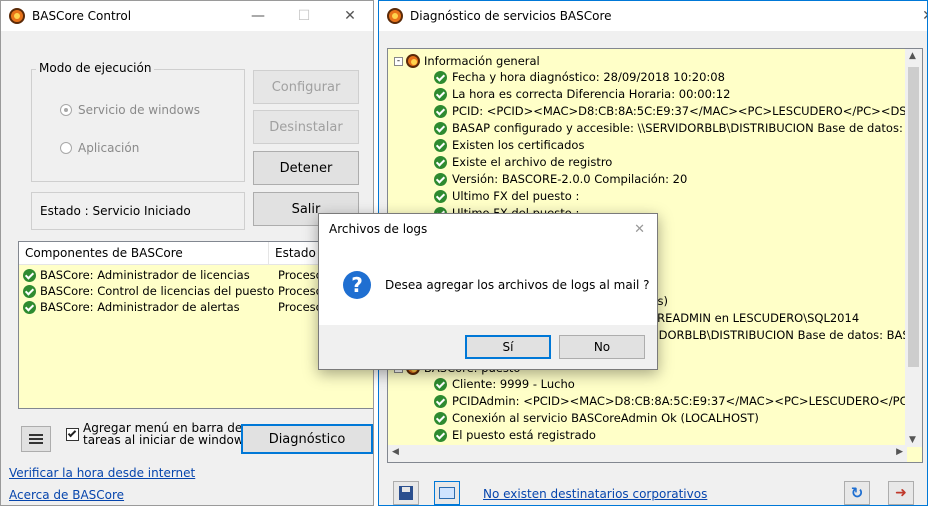 The width and height of the screenshot is (928, 506). I want to click on tree-item: Existe el archivo de registro, so click(523, 162).